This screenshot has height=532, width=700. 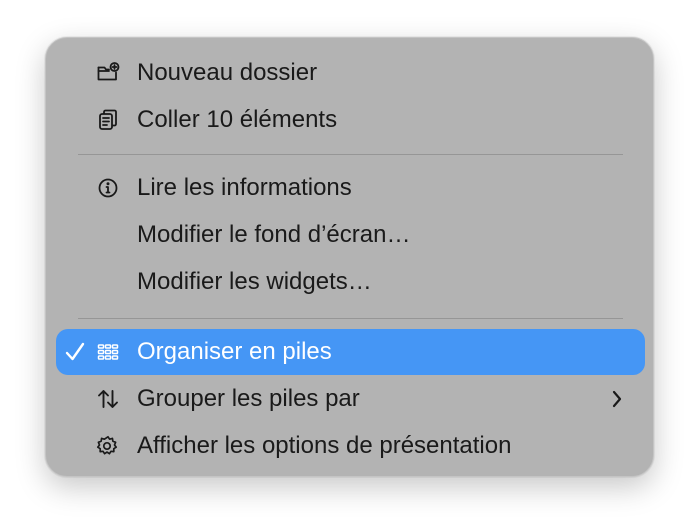 What do you see at coordinates (234, 351) in the screenshot?
I see `menu-item-label: Organiser en piles` at bounding box center [234, 351].